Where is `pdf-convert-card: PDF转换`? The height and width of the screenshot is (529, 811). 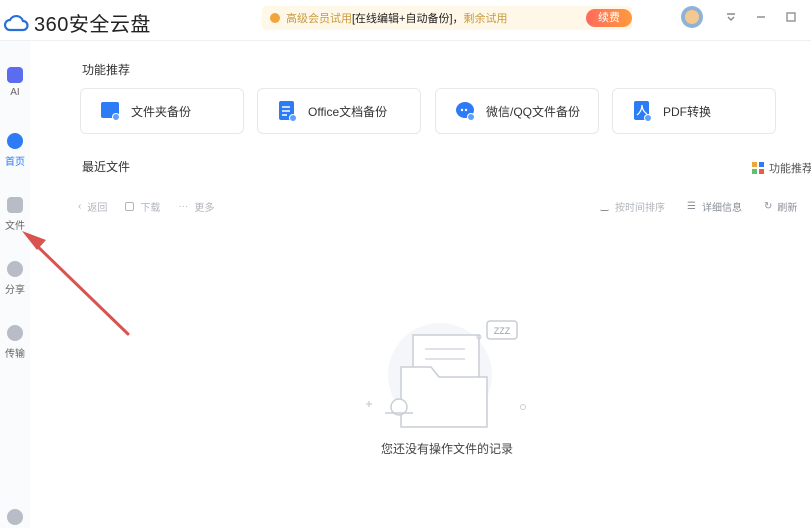
pdf-convert-card: PDF转换 is located at coordinates (694, 111).